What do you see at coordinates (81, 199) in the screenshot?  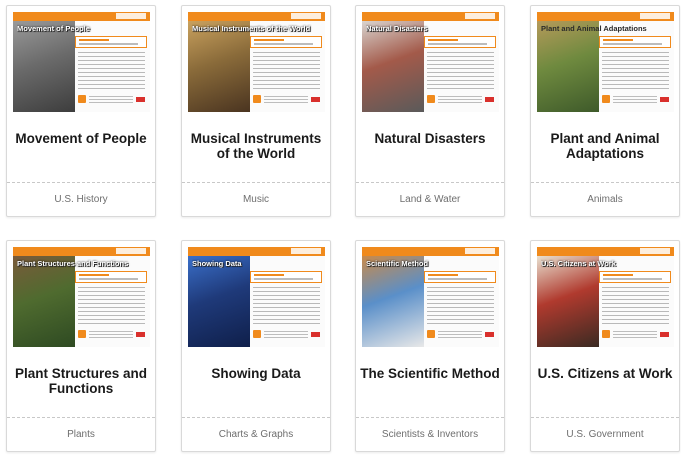 I see `lesson-category: U.S. History` at bounding box center [81, 199].